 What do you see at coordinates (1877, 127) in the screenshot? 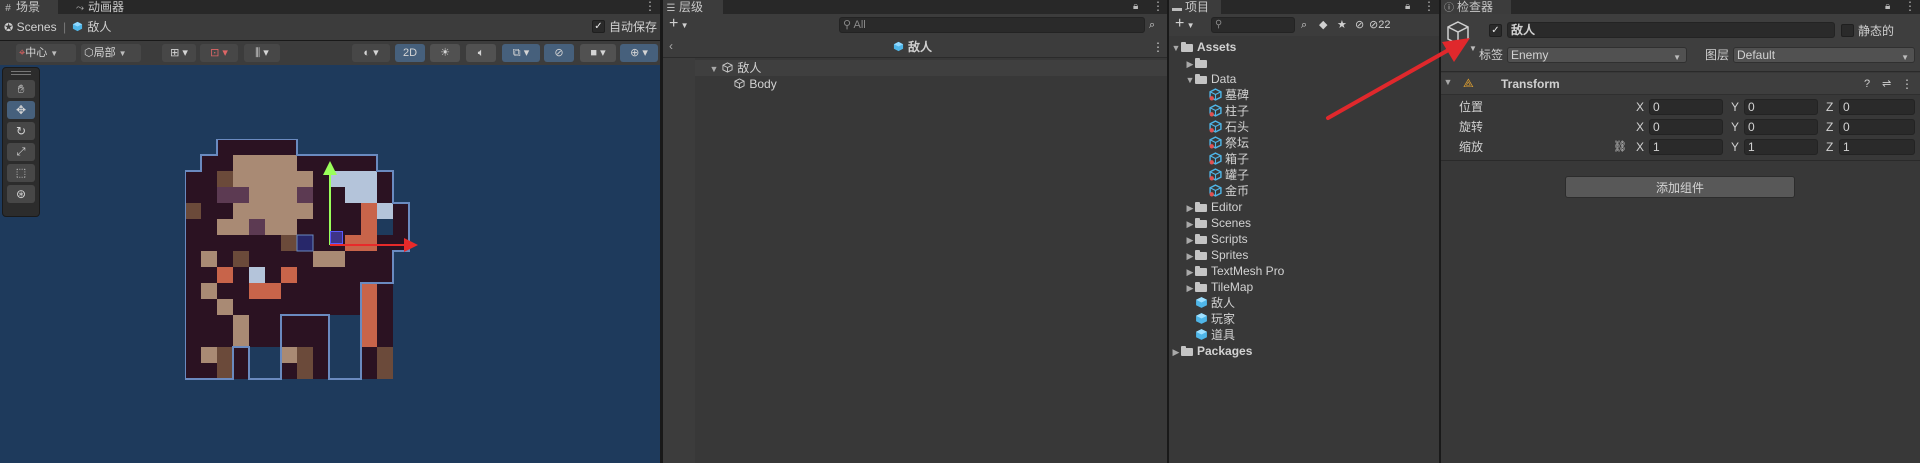
I see `rotation-z-field: 0` at bounding box center [1877, 127].